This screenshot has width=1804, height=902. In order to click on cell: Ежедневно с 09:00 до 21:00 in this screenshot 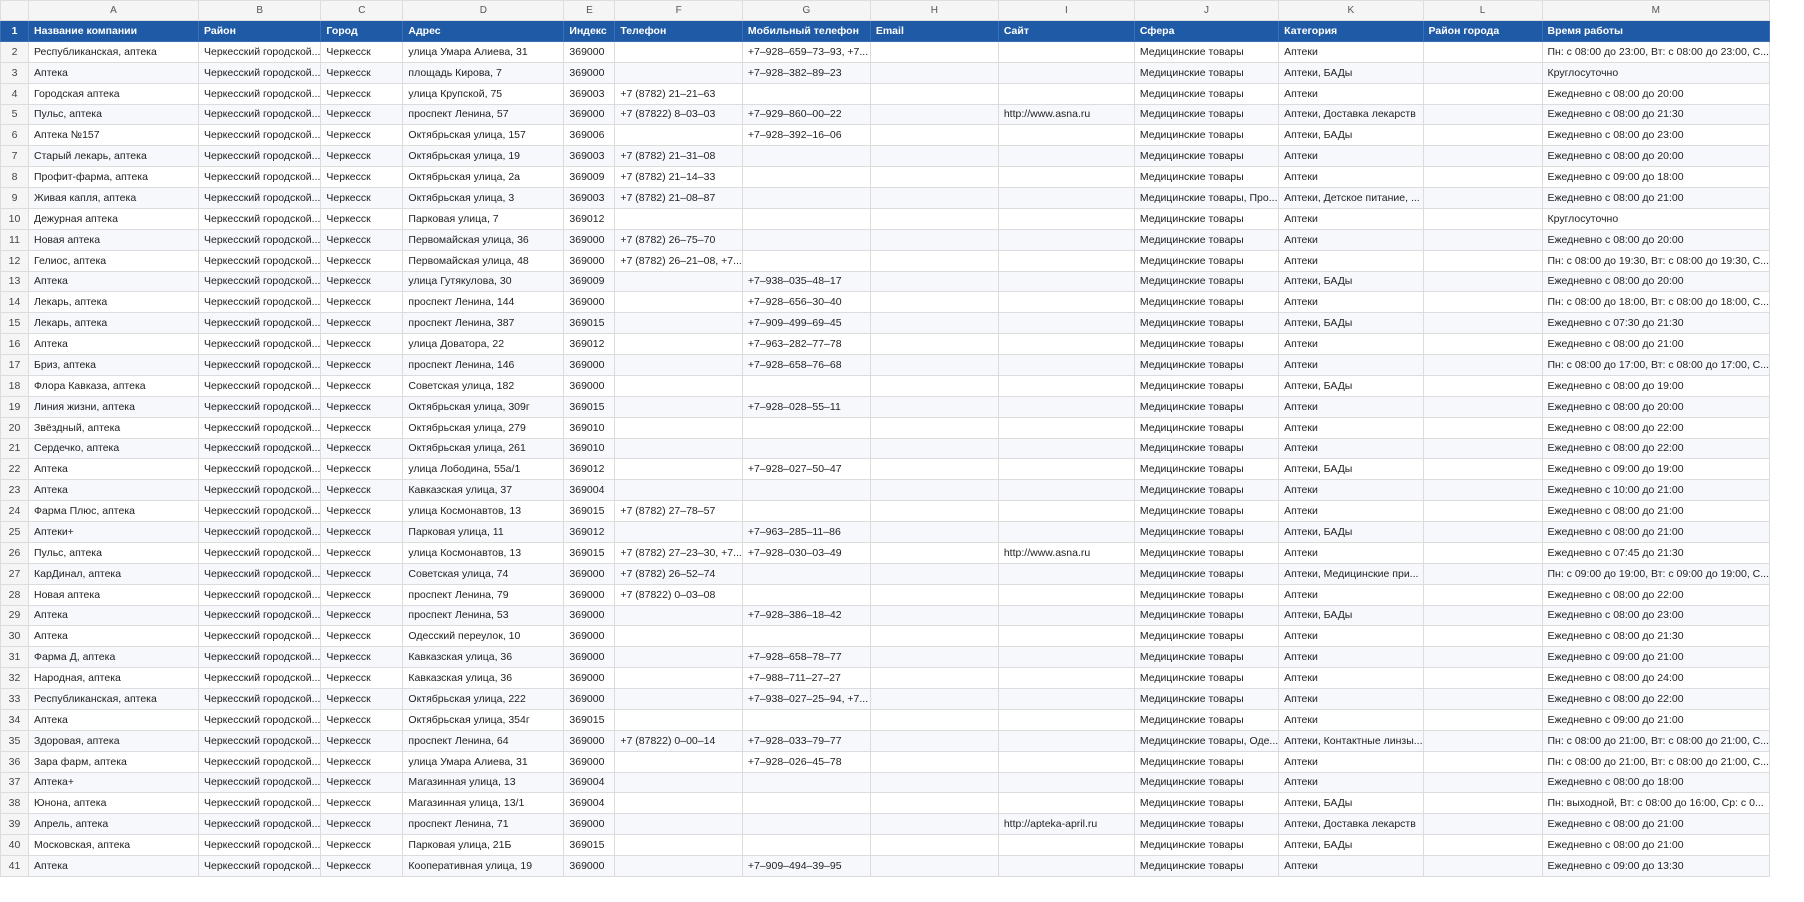, I will do `click(1656, 657)`.